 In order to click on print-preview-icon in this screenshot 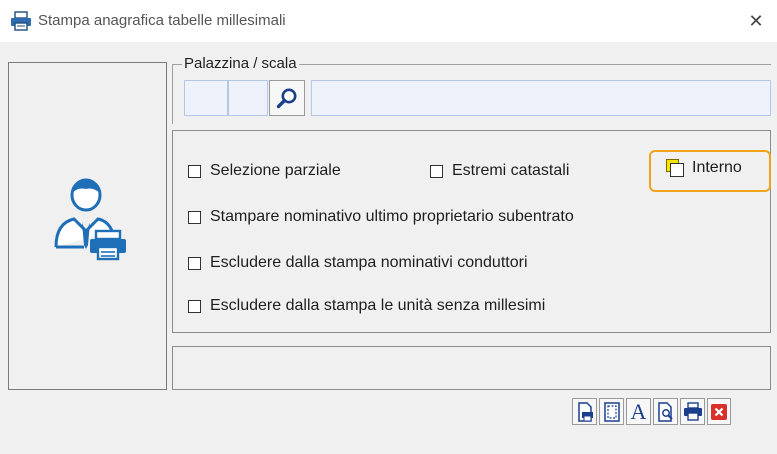, I will do `click(665, 411)`.